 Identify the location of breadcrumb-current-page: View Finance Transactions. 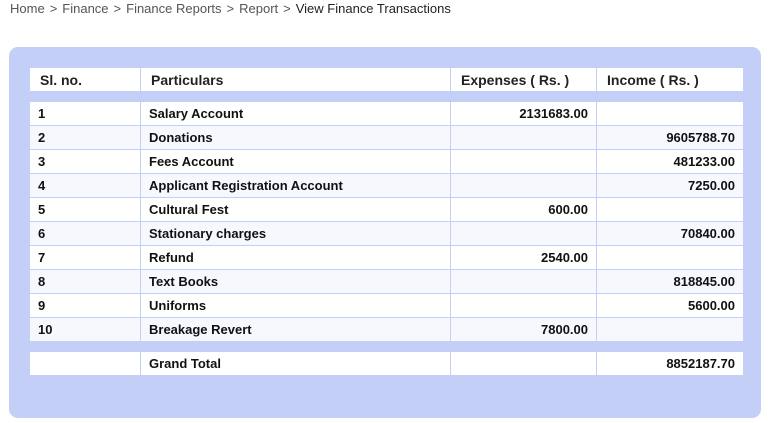
(373, 8).